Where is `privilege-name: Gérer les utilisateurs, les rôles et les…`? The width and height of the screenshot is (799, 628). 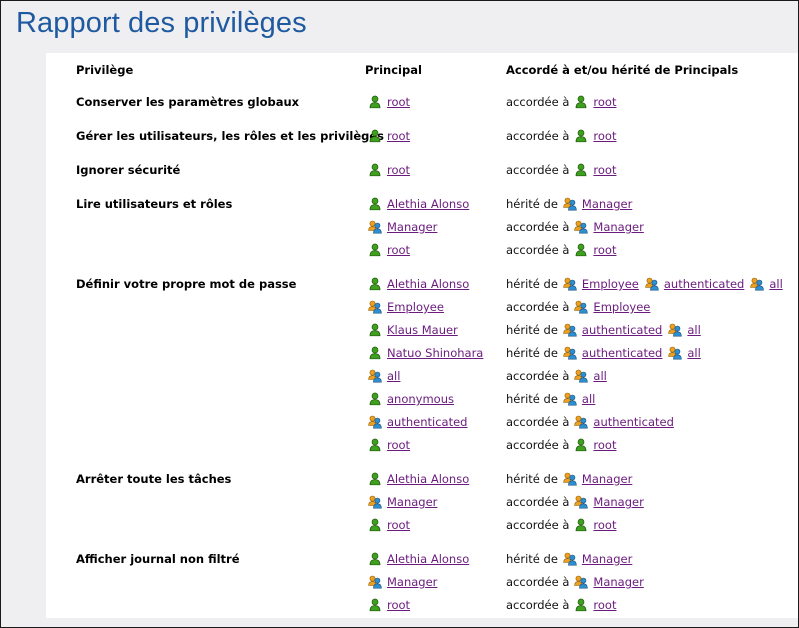
privilege-name: Gérer les utilisateurs, les rôles et les… is located at coordinates (230, 136).